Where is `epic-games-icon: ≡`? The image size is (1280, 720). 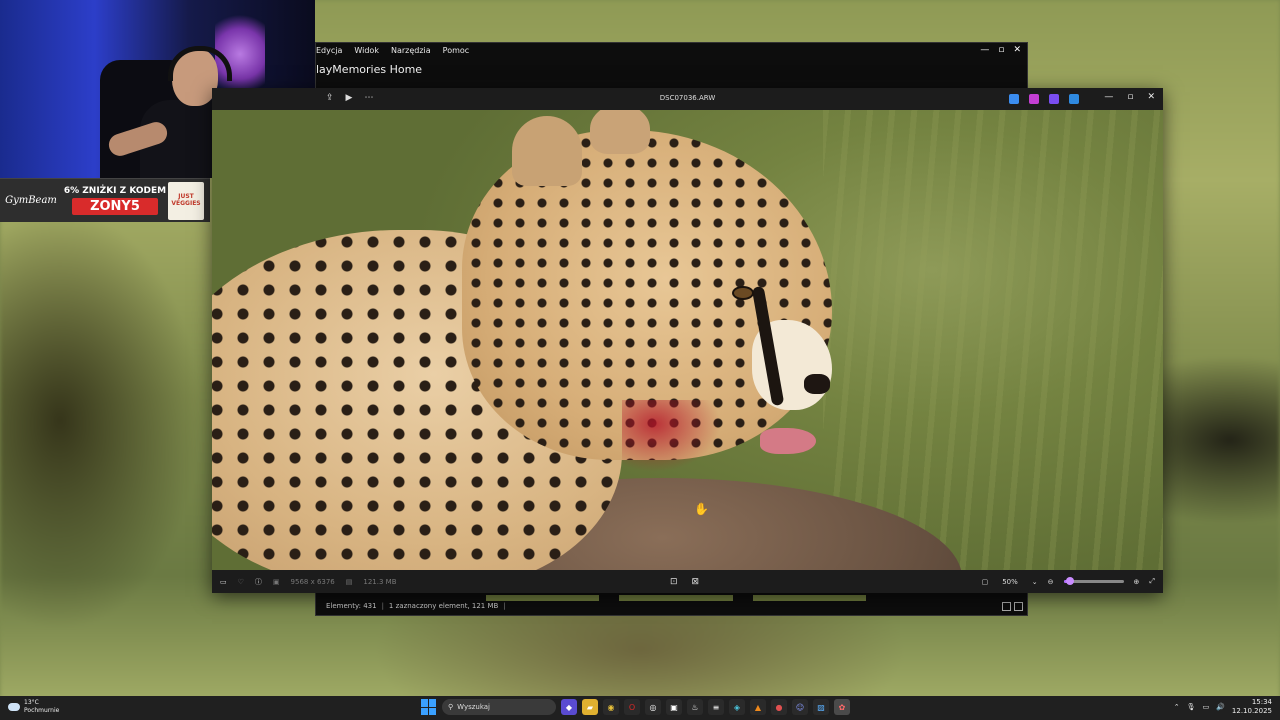 epic-games-icon: ≡ is located at coordinates (716, 707).